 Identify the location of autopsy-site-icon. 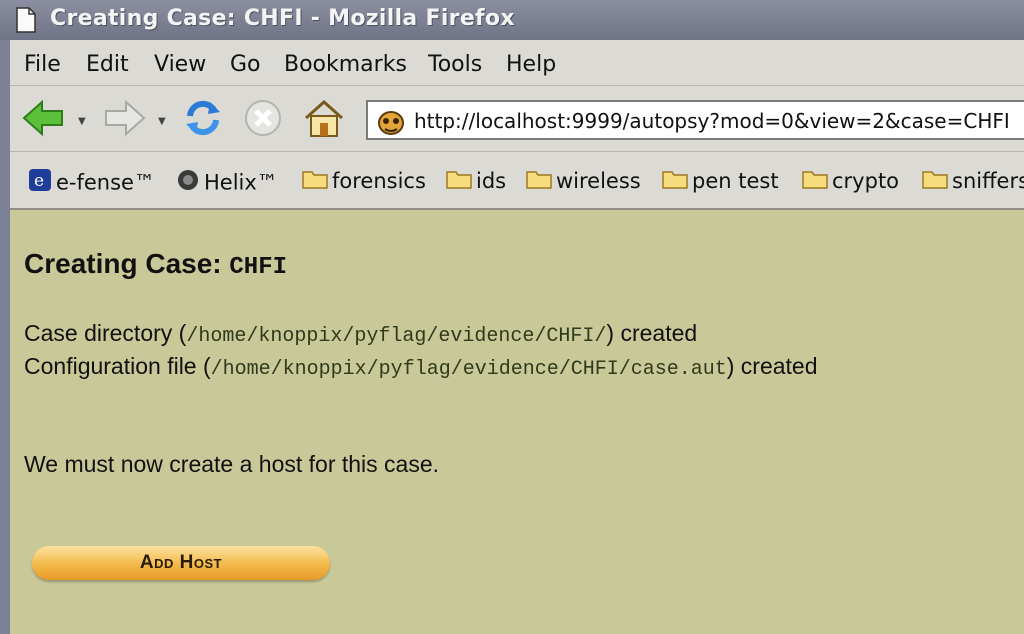
(391, 122).